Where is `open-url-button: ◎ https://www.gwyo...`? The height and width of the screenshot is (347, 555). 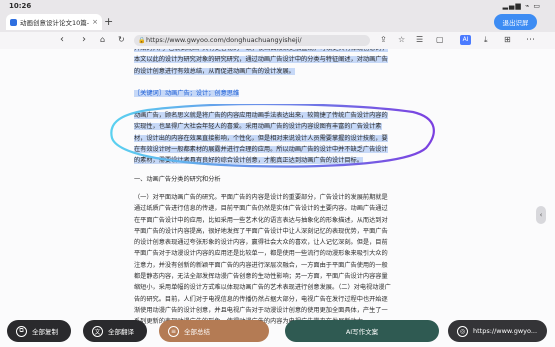 open-url-button: ◎ https://www.gwyo... is located at coordinates (497, 331).